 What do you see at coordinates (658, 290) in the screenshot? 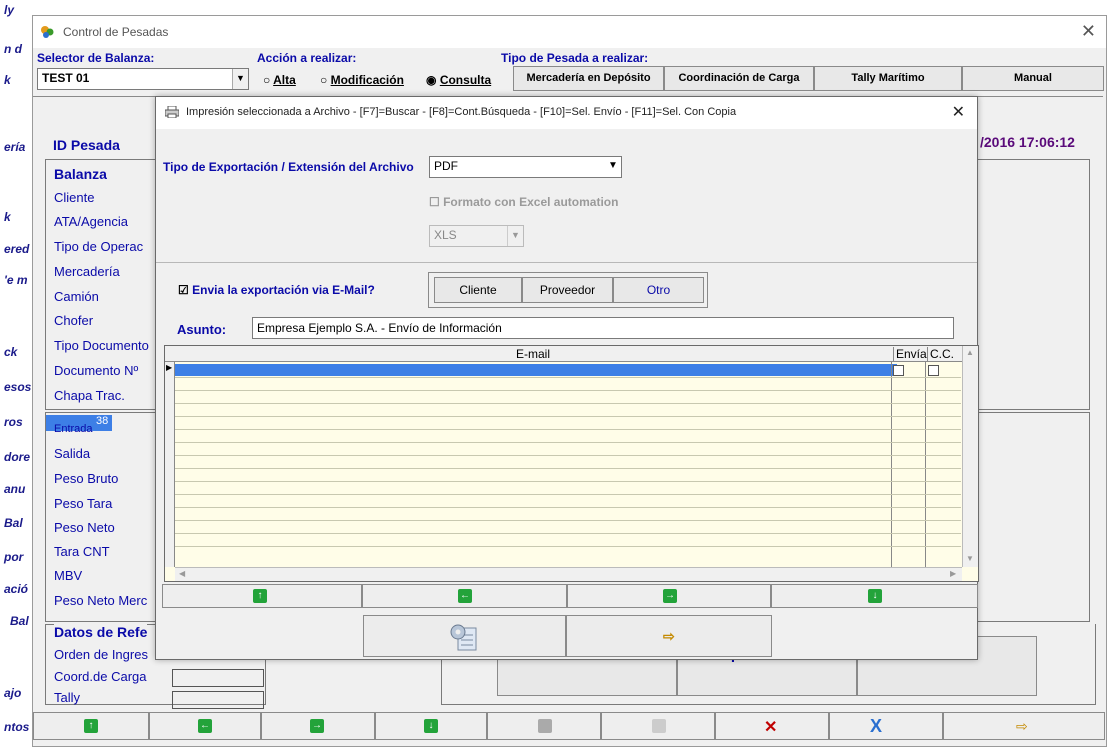
I see `otro-button: Otro` at bounding box center [658, 290].